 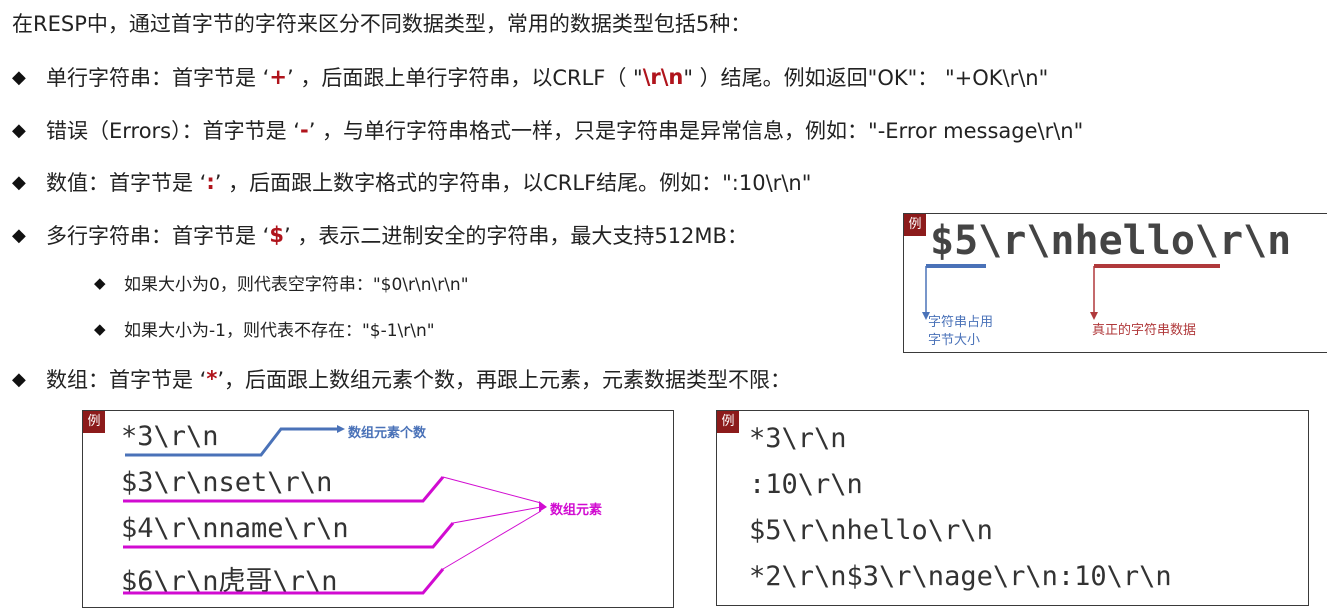 What do you see at coordinates (158, 236) in the screenshot?
I see `bullet-text-pre: 多行字符串：首字节是 ‘` at bounding box center [158, 236].